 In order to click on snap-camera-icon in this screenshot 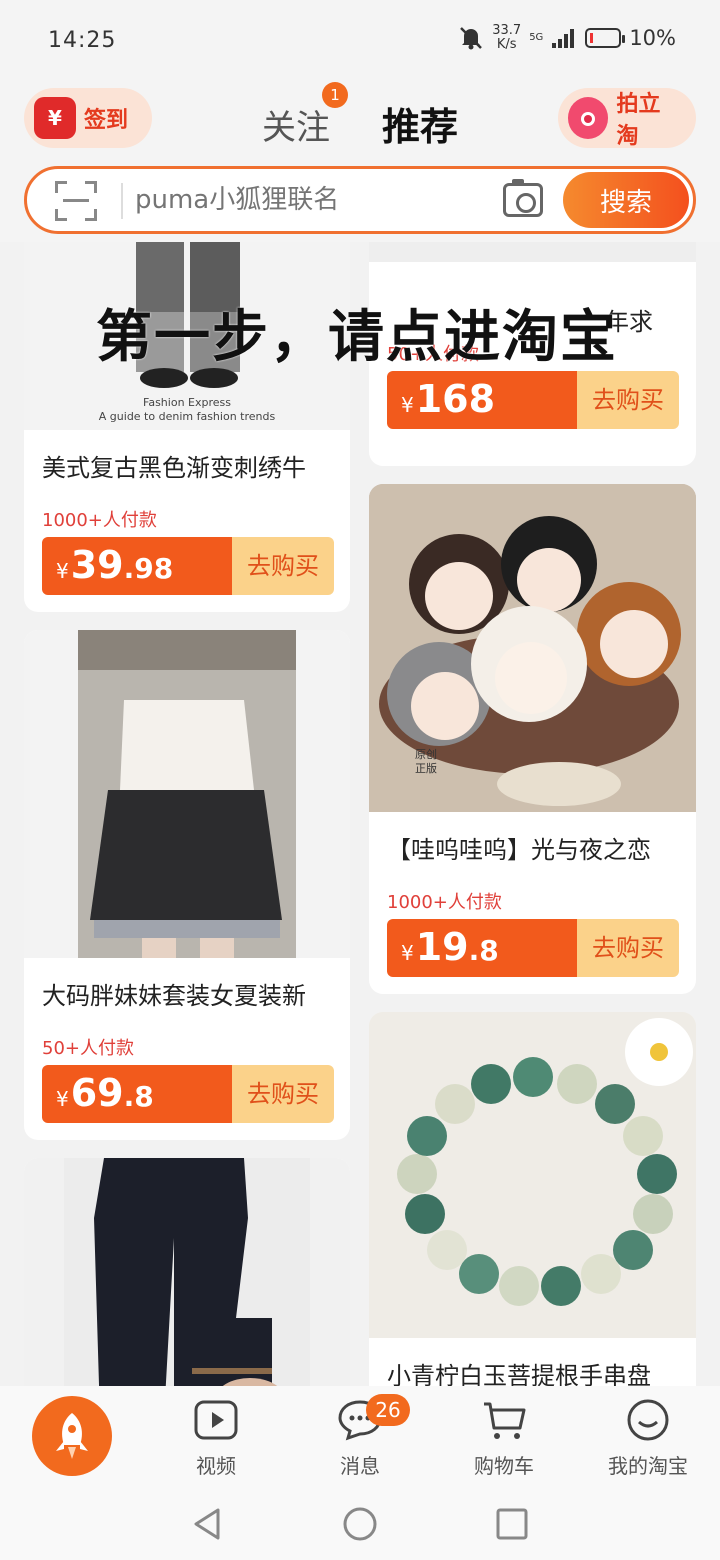, I will do `click(588, 118)`.